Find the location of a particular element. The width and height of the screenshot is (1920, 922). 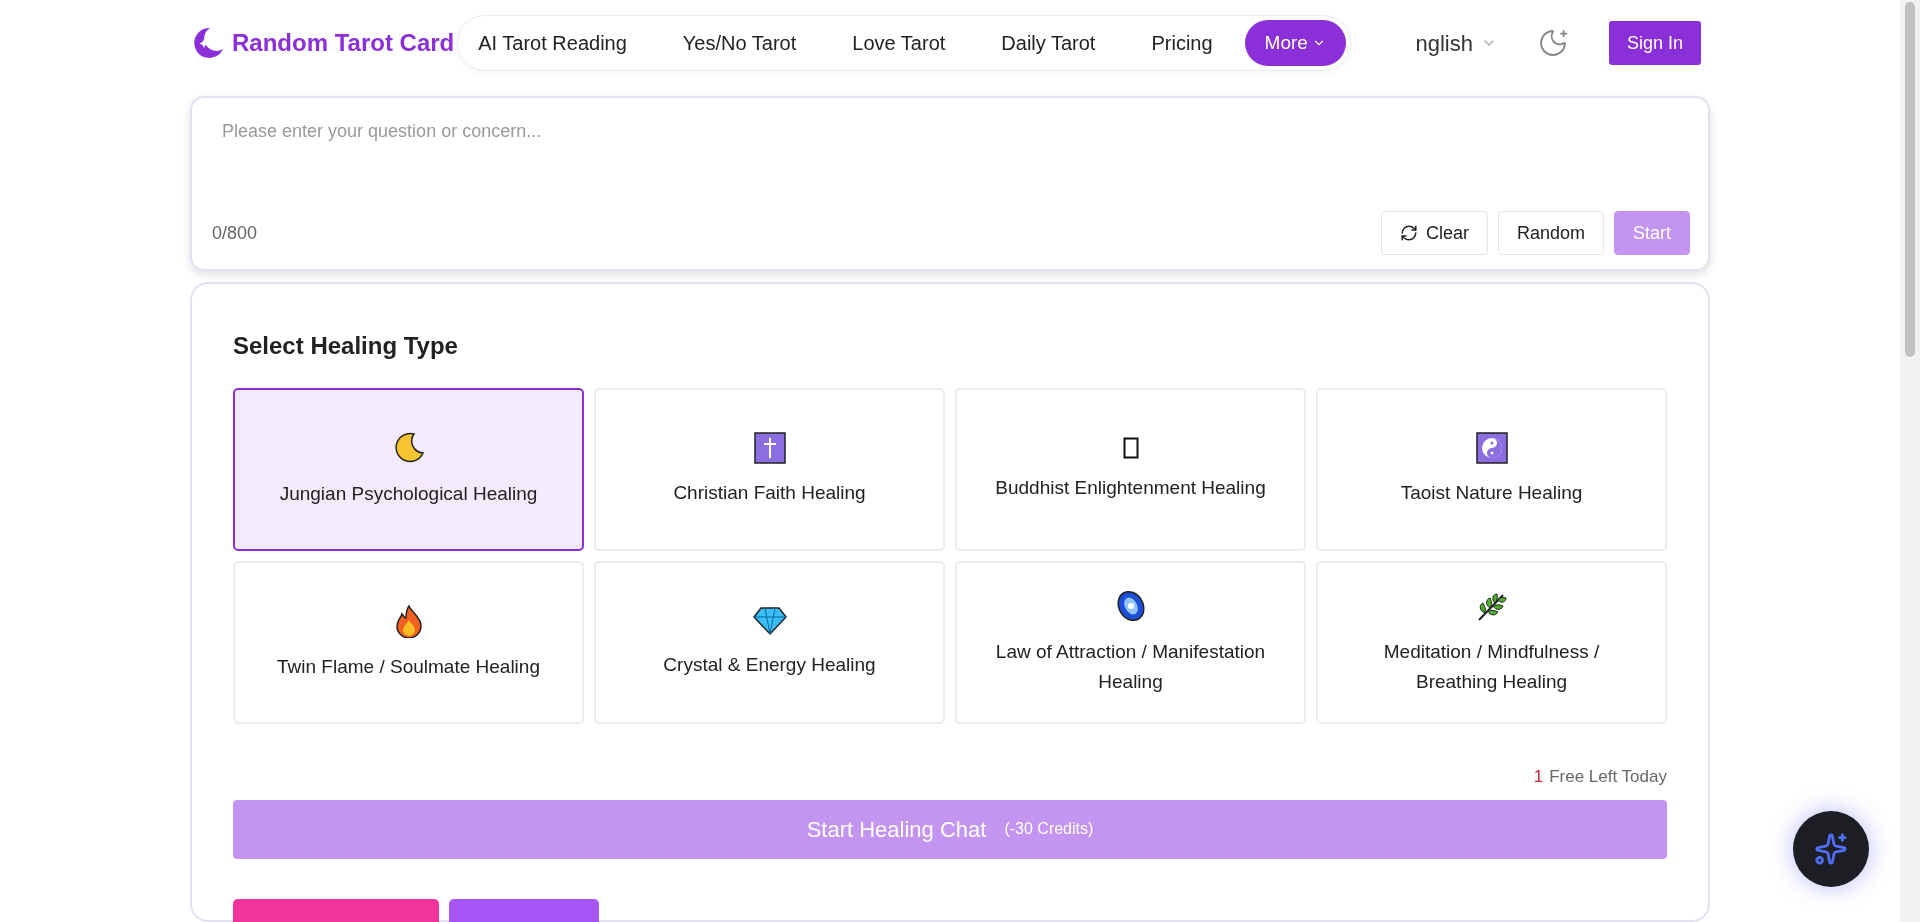

healing-type-card: Crystal & Energy Healing is located at coordinates (769, 642).